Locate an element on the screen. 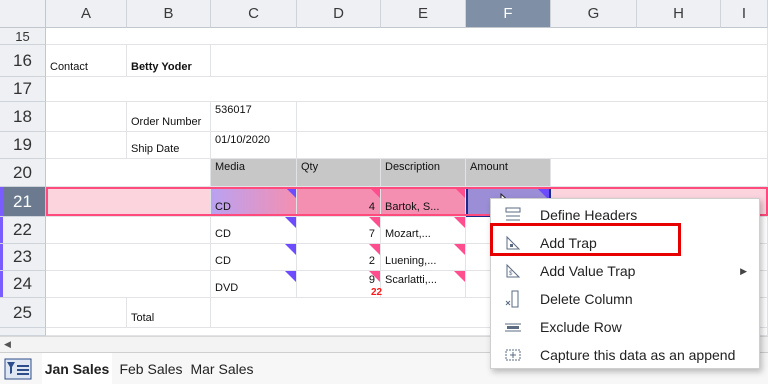 The width and height of the screenshot is (768, 384). cell-b16: Betty Yoder is located at coordinates (169, 61).